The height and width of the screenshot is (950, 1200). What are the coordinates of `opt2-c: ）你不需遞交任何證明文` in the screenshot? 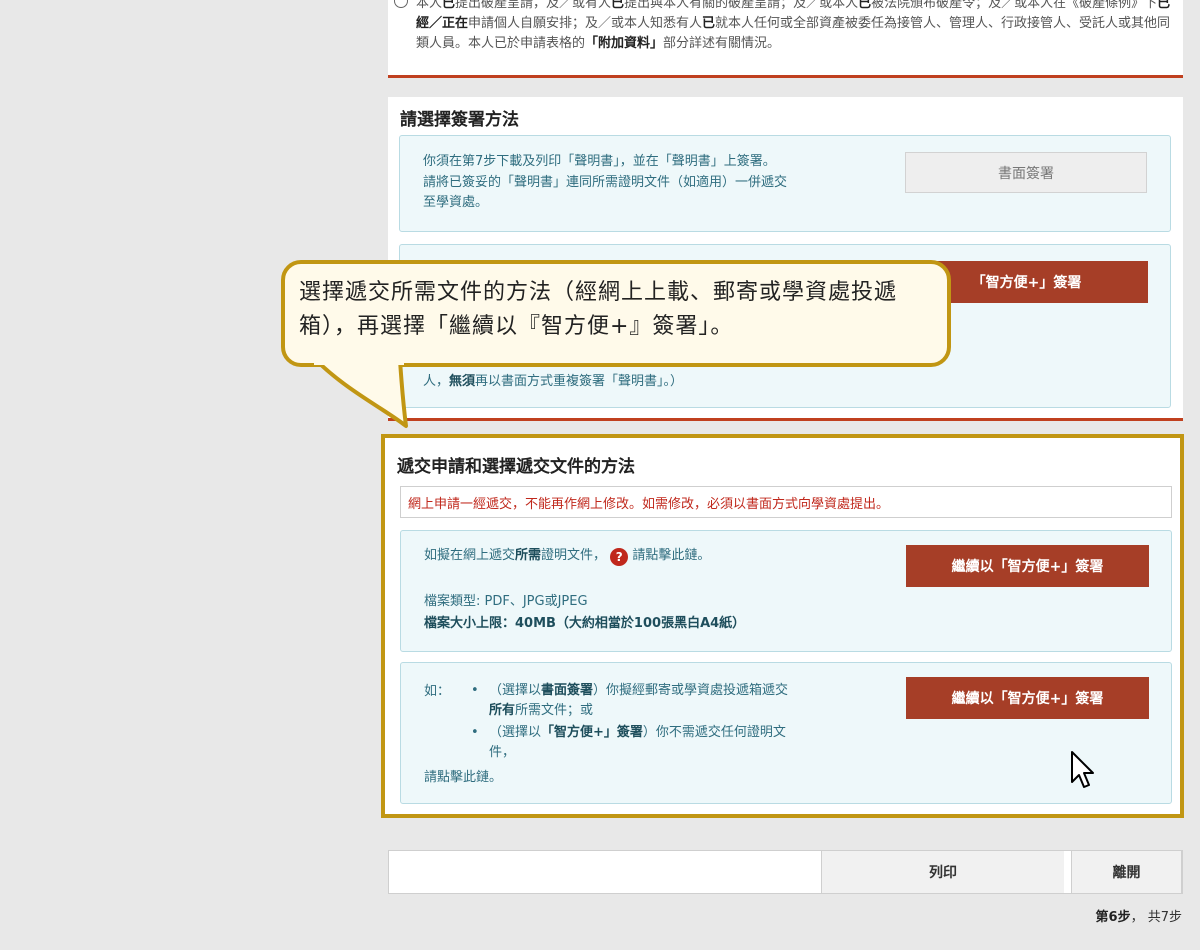 It's located at (714, 732).